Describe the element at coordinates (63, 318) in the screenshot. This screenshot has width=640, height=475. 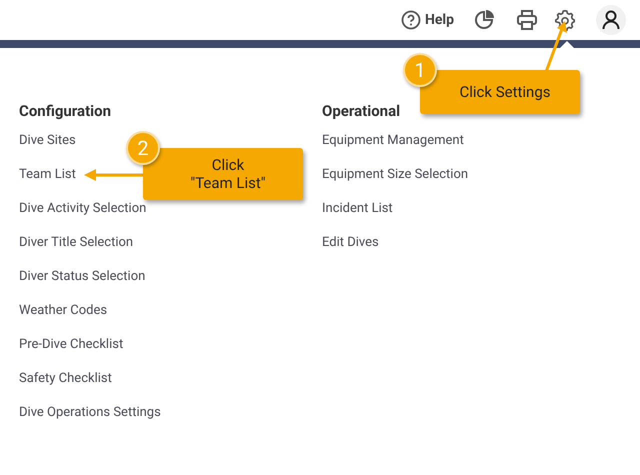
I see `menu-link: Weather Codes` at that location.